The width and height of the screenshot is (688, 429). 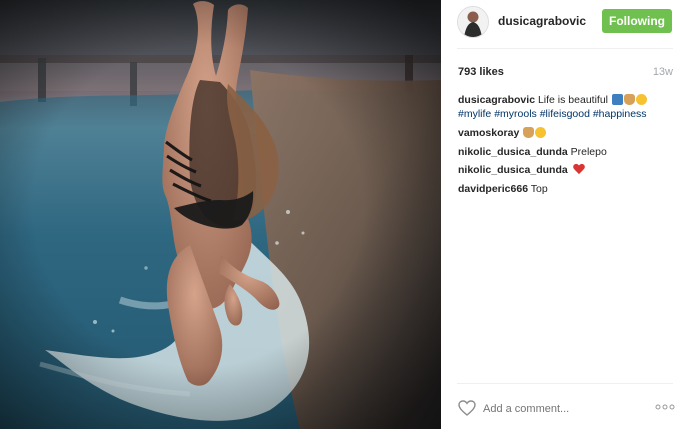 I want to click on comment-username: vamoskoray, so click(x=488, y=133).